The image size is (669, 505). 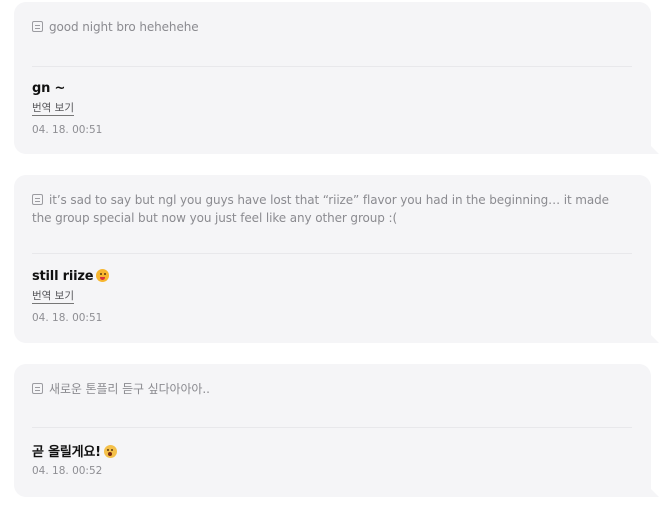 I want to click on reply-text: 곧 올릴게요!, so click(x=74, y=450).